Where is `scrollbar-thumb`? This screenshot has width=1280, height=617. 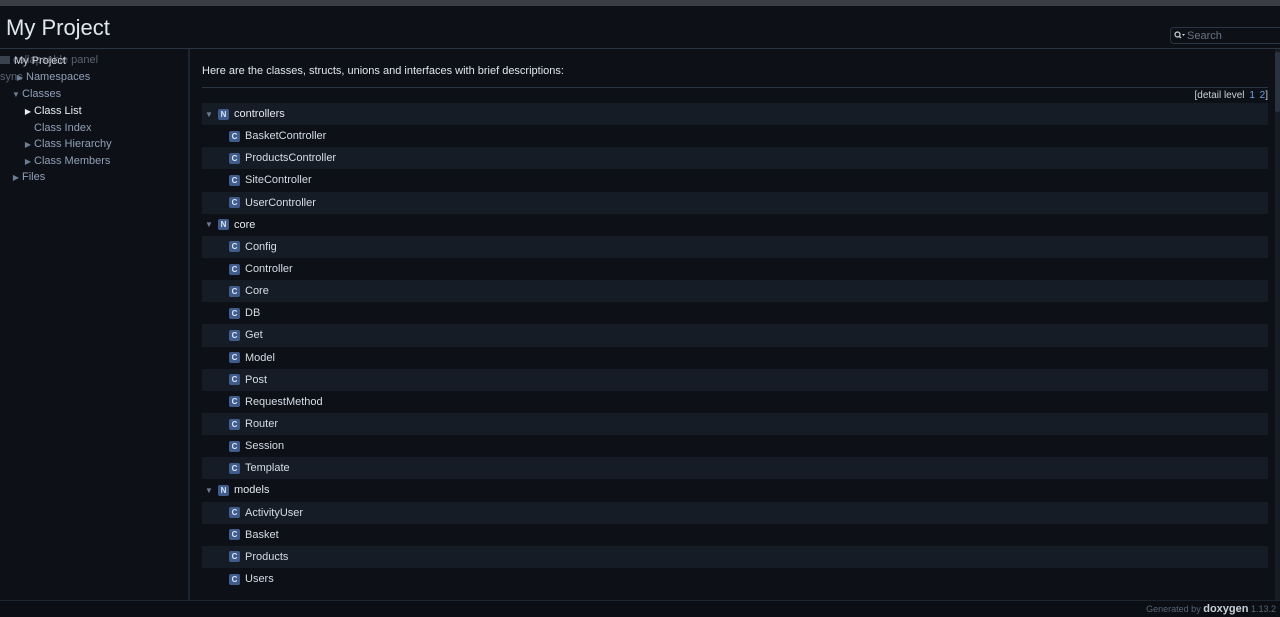 scrollbar-thumb is located at coordinates (1277, 82).